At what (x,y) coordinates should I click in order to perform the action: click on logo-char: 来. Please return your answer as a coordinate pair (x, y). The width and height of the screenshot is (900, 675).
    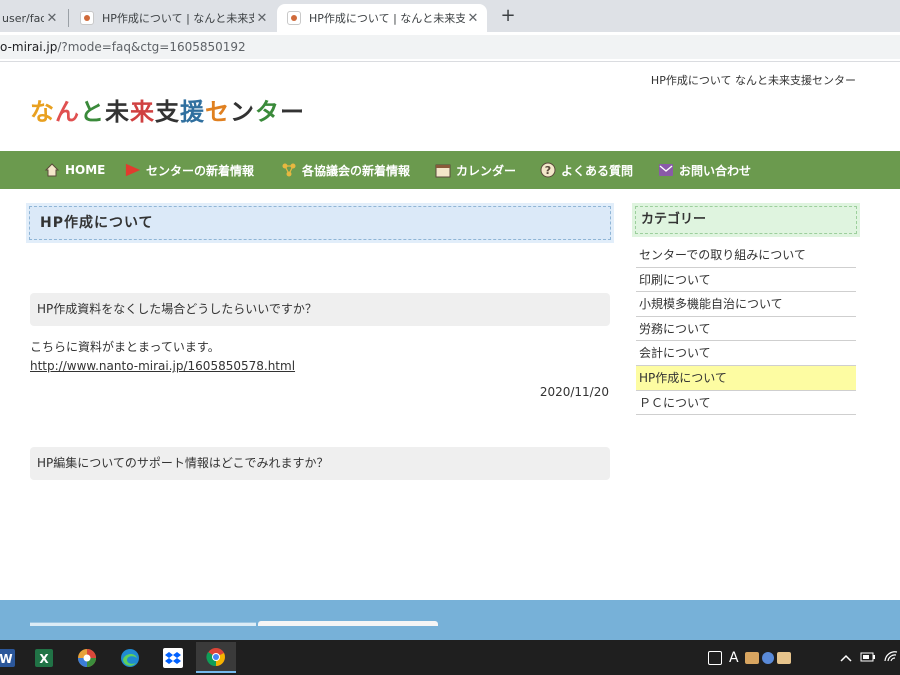
    Looking at the image, I should click on (142, 112).